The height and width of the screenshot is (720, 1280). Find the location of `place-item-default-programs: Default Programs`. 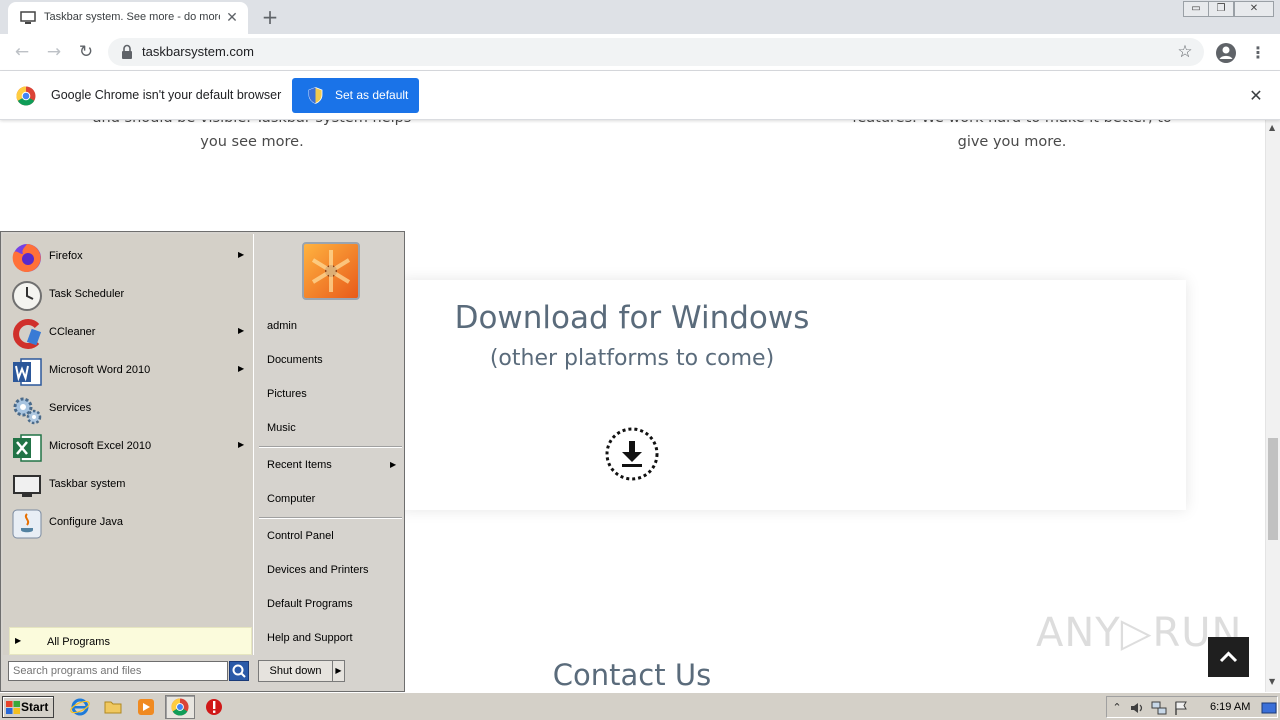

place-item-default-programs: Default Programs is located at coordinates (331, 605).